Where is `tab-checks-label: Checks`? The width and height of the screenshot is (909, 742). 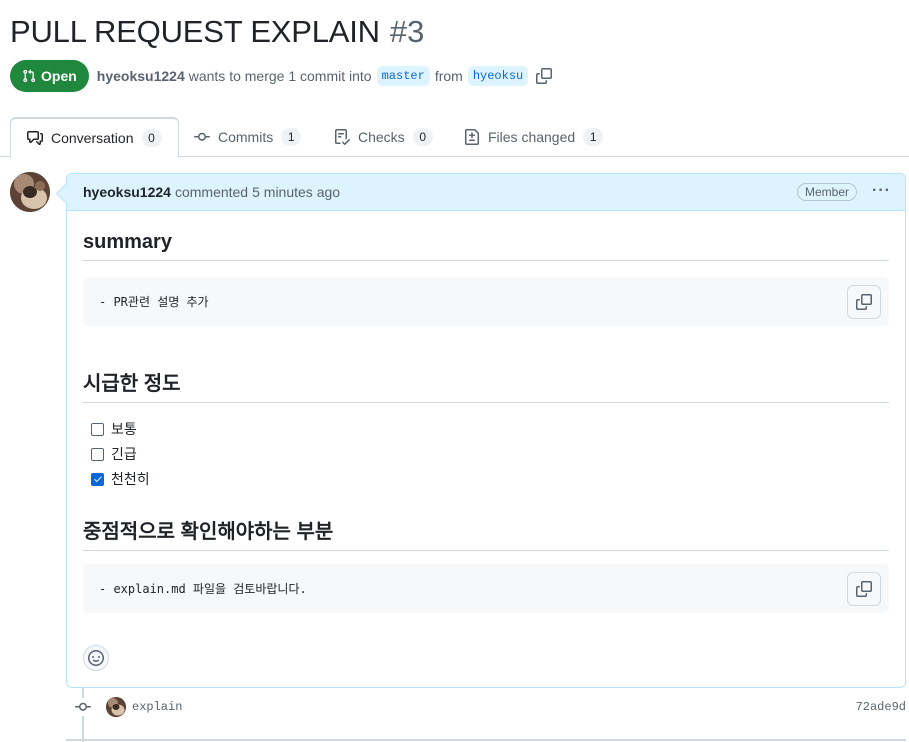
tab-checks-label: Checks is located at coordinates (381, 137).